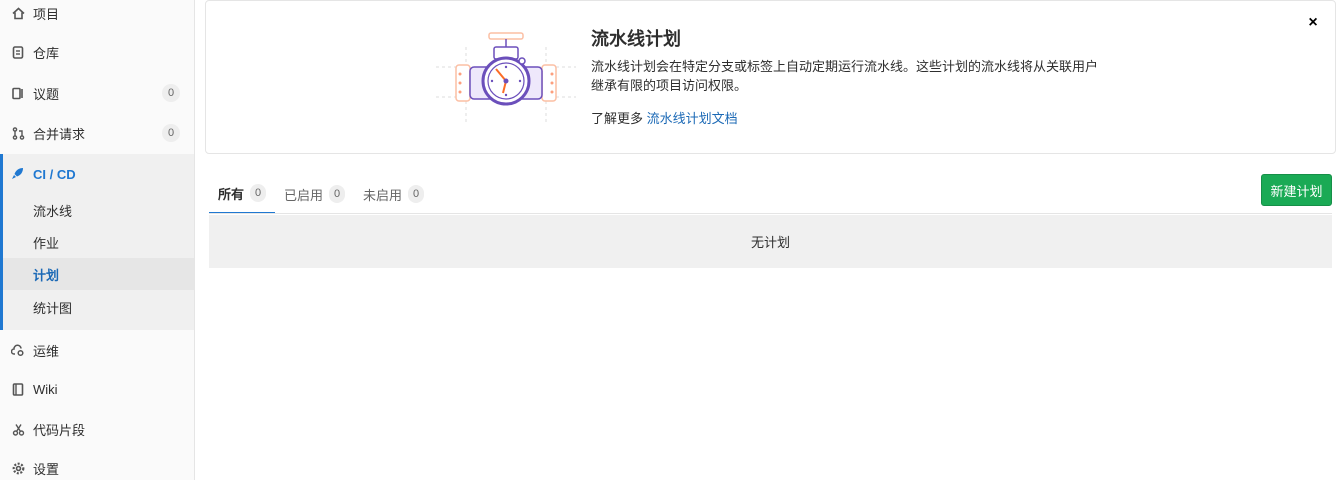 Image resolution: width=1338 pixels, height=488 pixels. Describe the element at coordinates (98, 174) in the screenshot. I see `sidebar-item-cicd: CI / CD` at that location.